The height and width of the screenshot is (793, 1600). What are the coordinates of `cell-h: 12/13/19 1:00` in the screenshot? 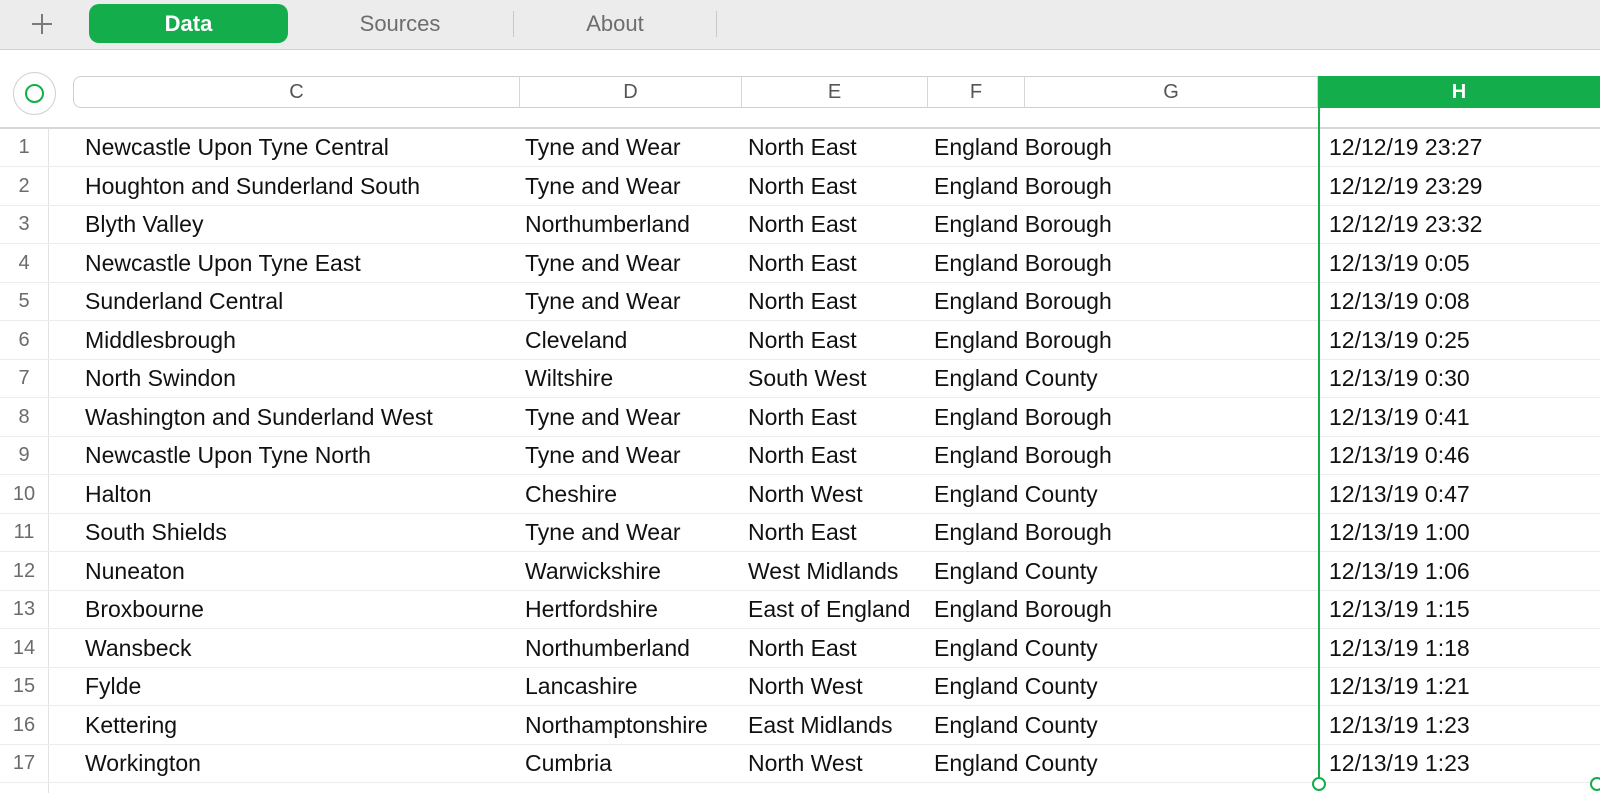 It's located at (1463, 533).